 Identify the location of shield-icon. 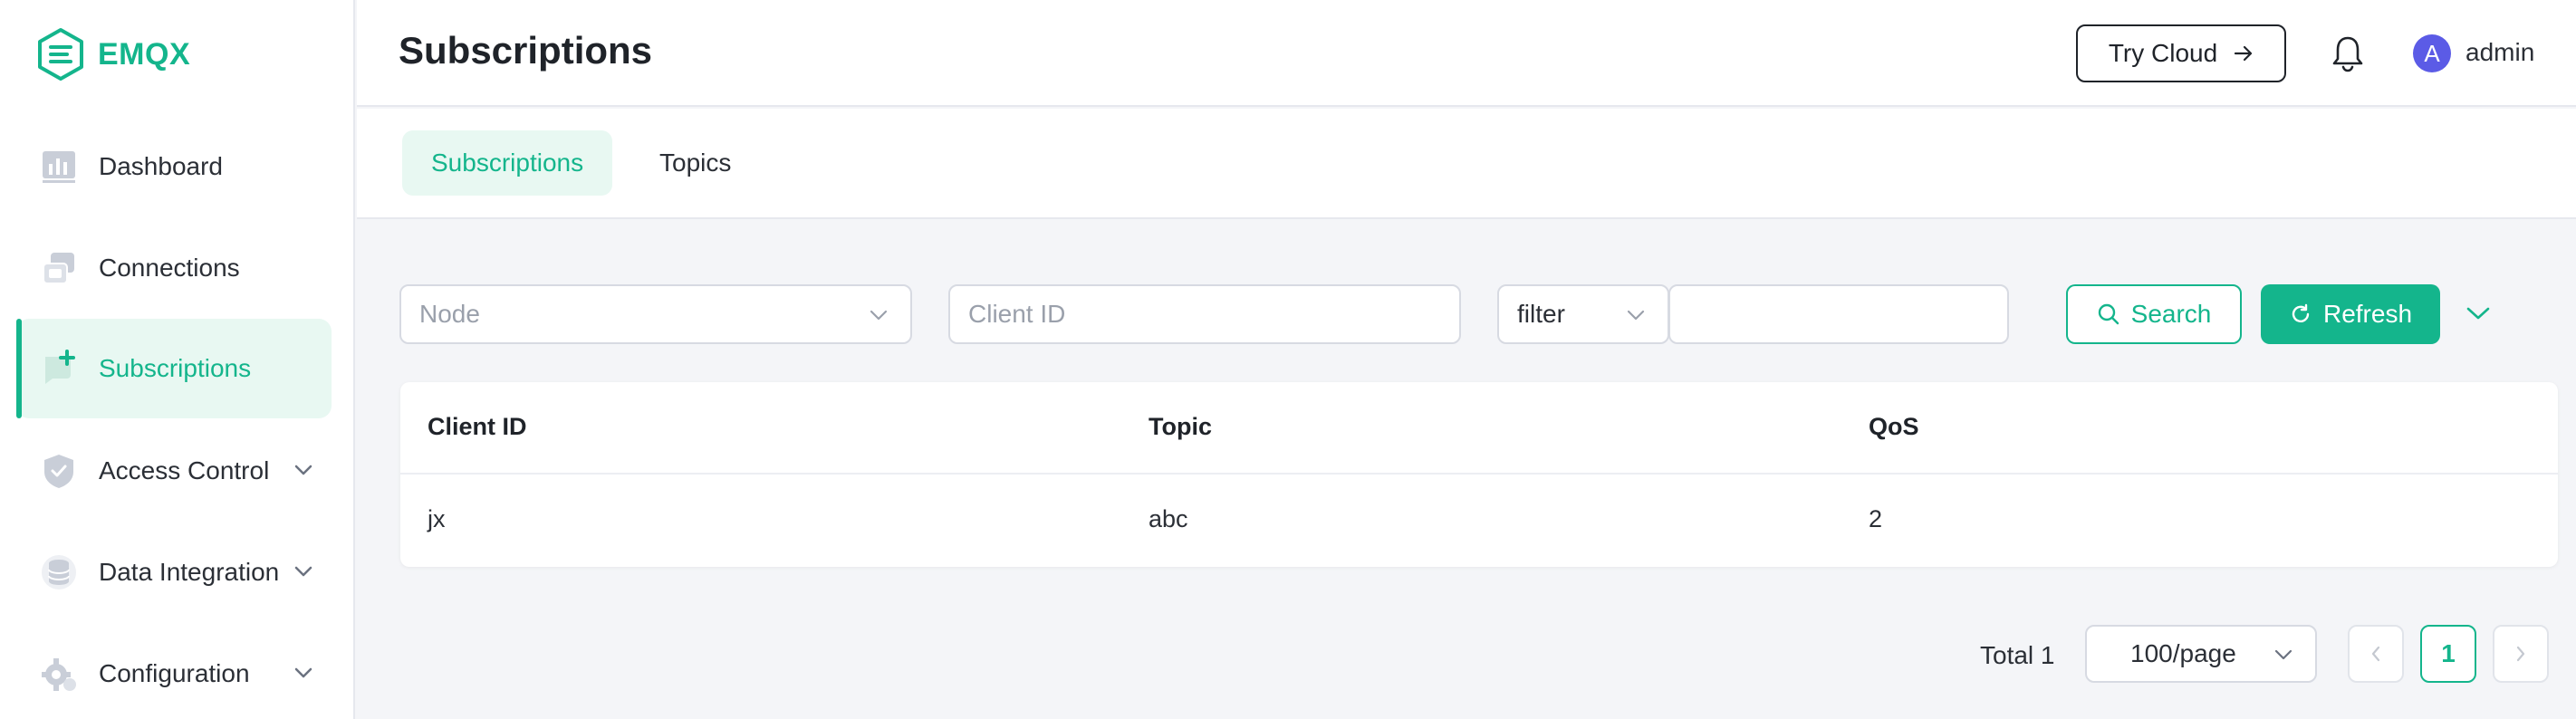
(58, 471).